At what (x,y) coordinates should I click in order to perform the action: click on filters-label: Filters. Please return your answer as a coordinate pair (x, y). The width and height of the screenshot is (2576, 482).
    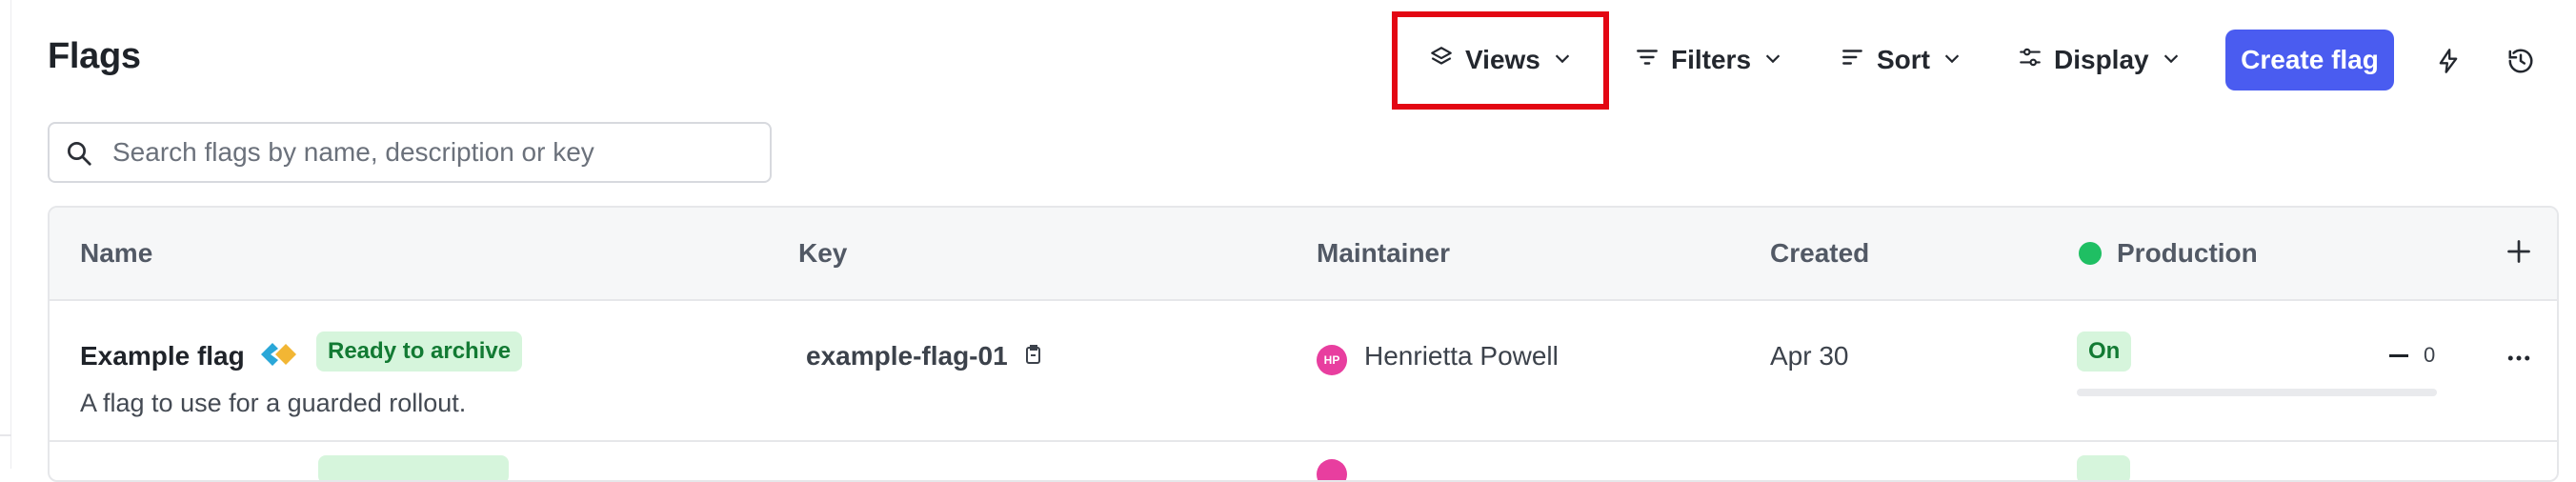
    Looking at the image, I should click on (1712, 60).